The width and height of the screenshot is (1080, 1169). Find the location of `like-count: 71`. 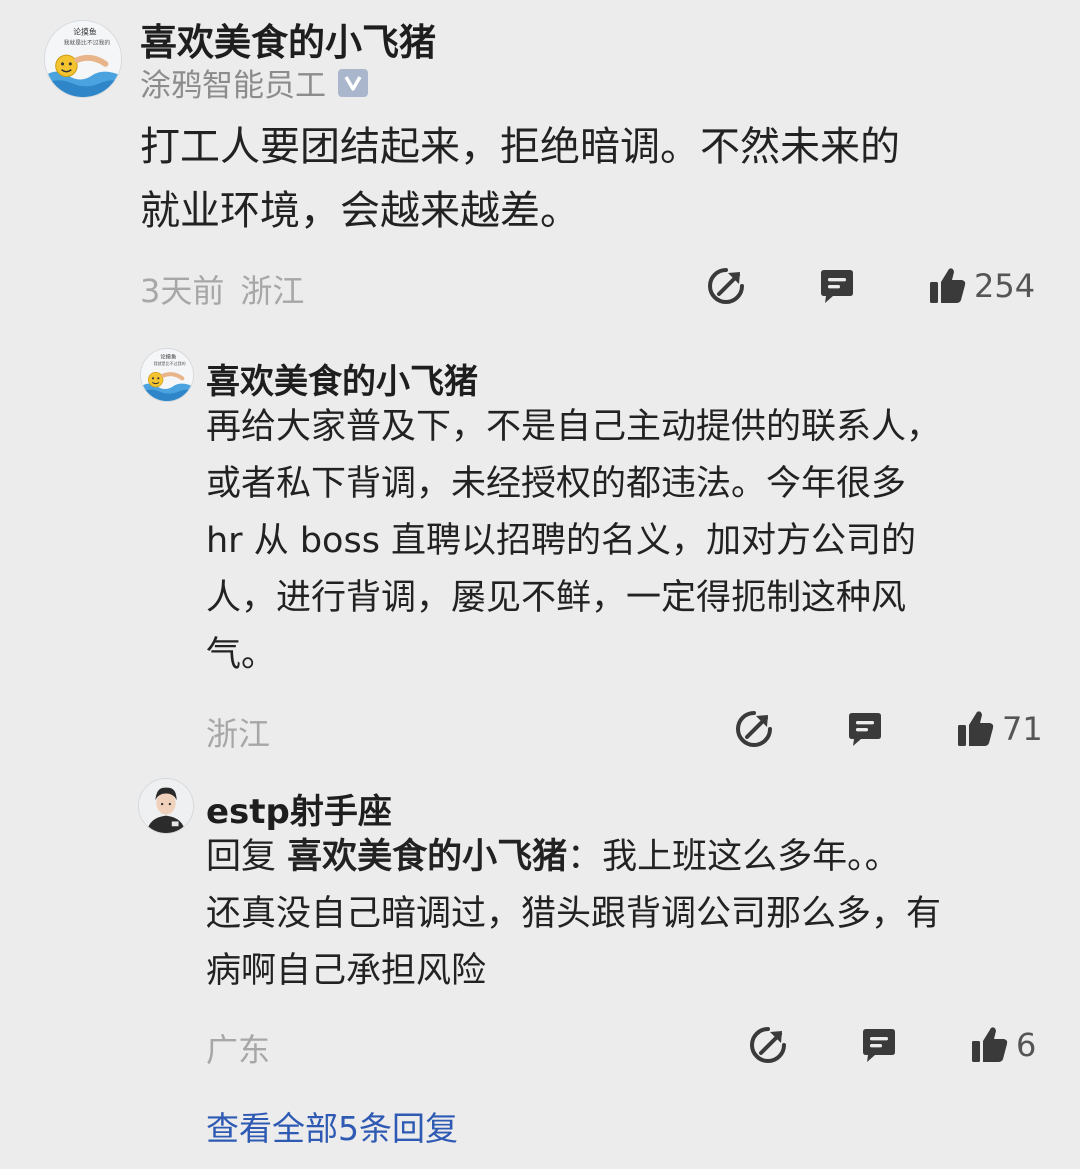

like-count: 71 is located at coordinates (1022, 729).